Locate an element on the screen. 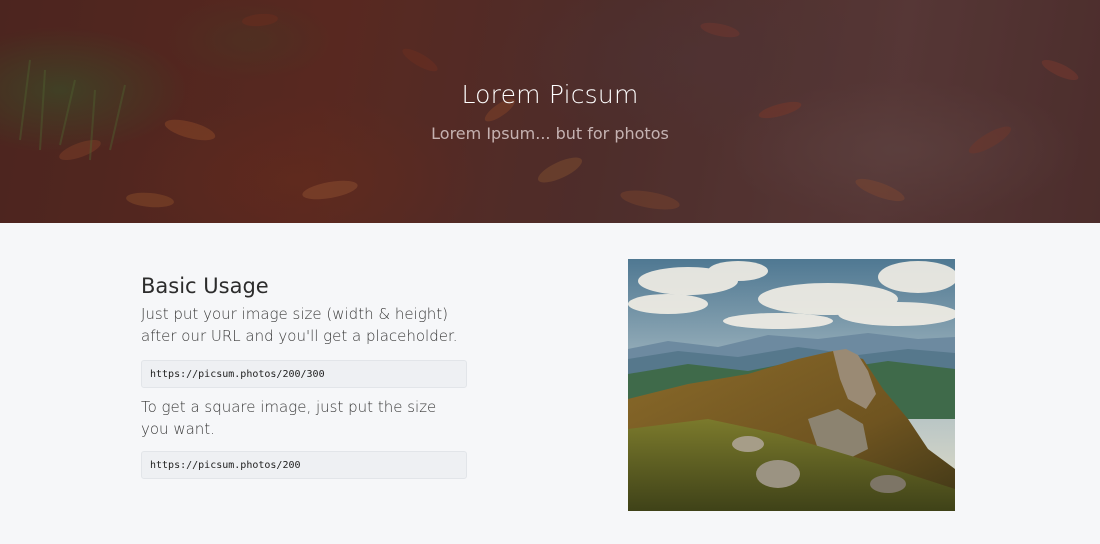  example-landscape-photo is located at coordinates (791, 385).